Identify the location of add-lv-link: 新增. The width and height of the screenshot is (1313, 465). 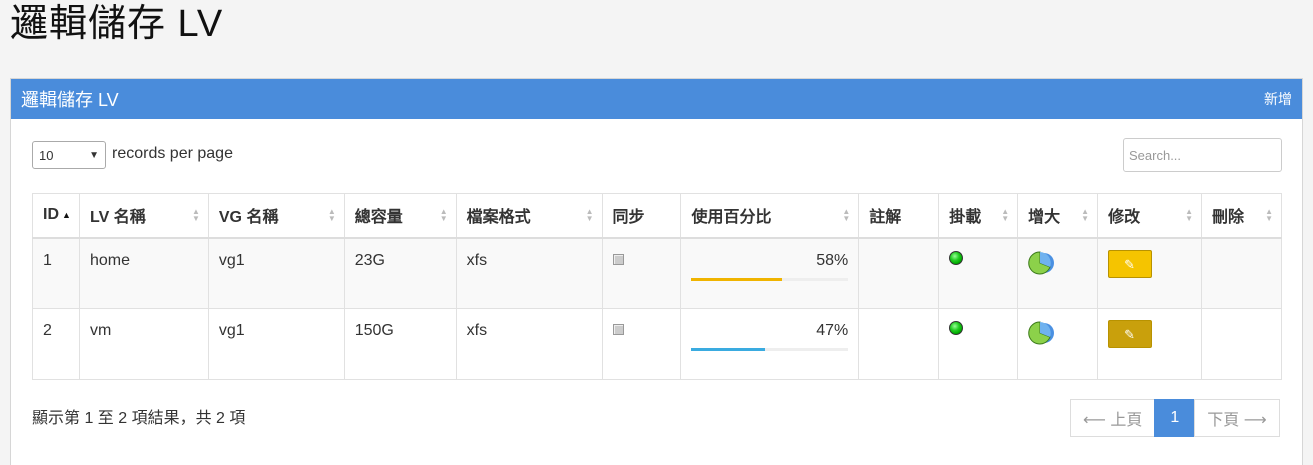
(1278, 99).